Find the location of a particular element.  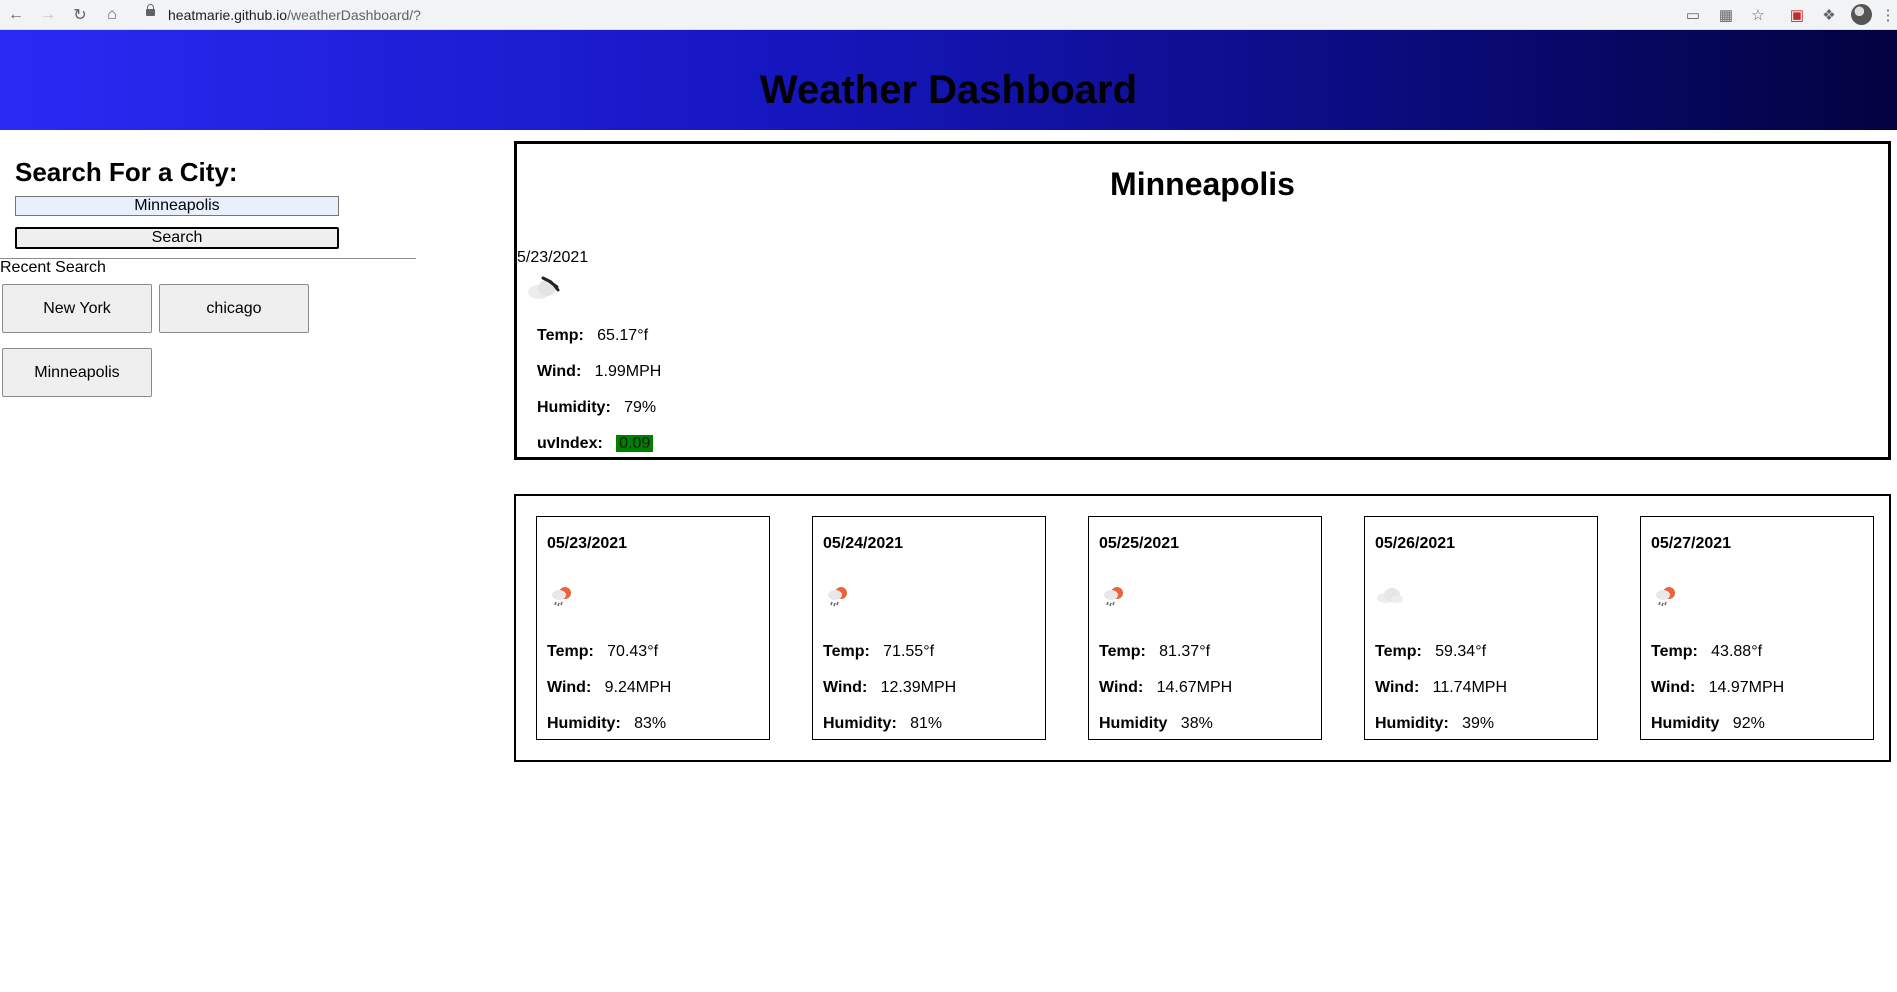

forecast-humidity: 39% is located at coordinates (1478, 723).